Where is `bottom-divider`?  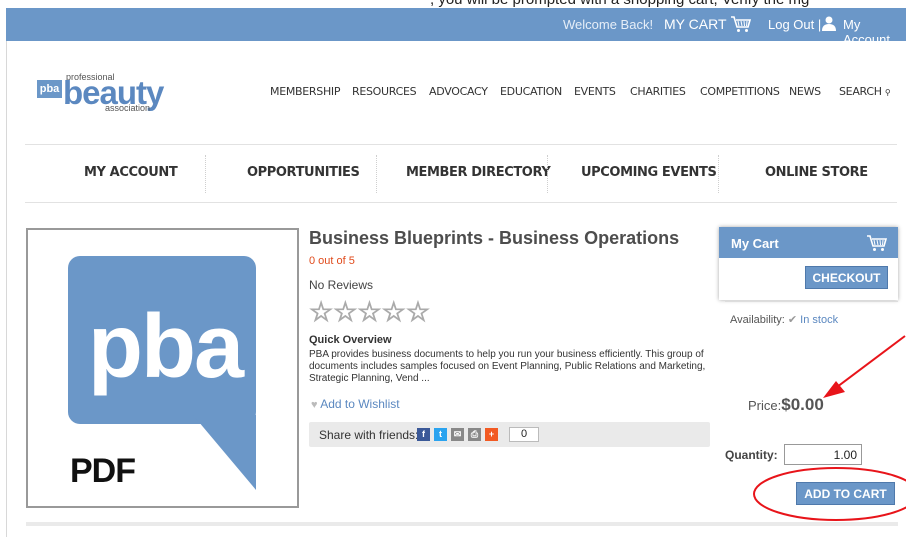 bottom-divider is located at coordinates (462, 524).